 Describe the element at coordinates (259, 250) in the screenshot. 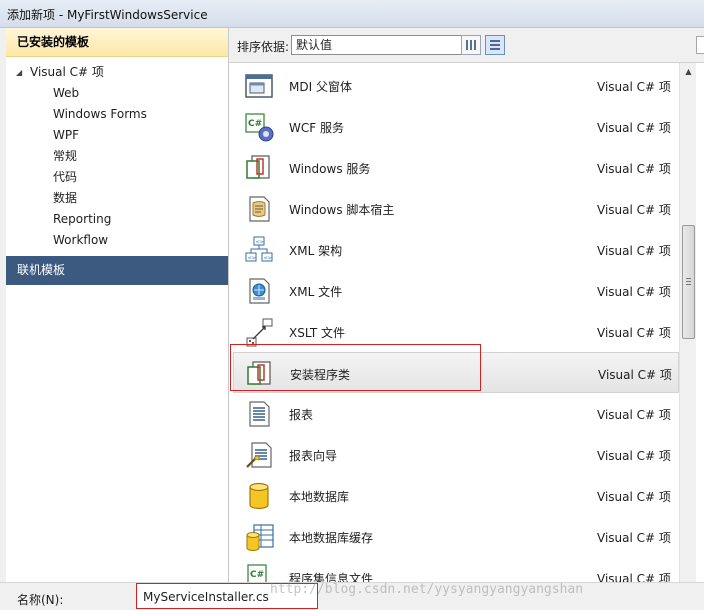

I see `xml-schema-icon: <> <> <>` at that location.